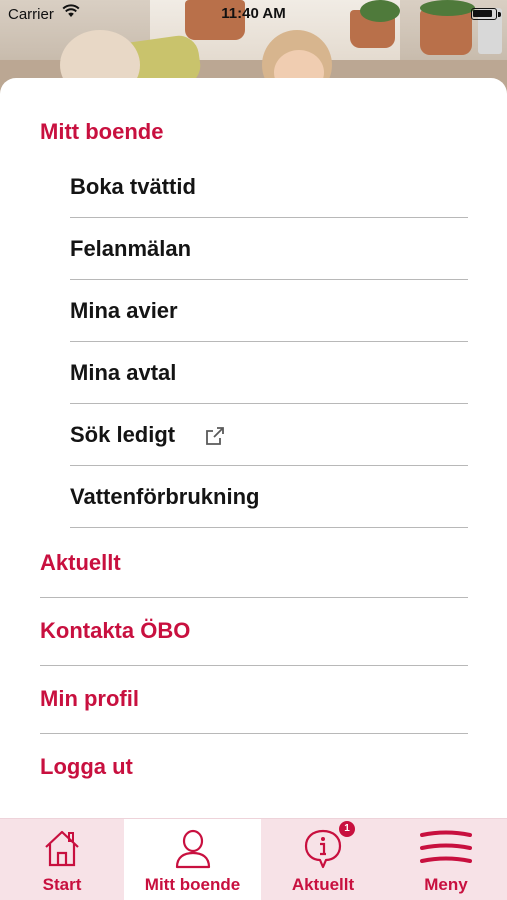 The image size is (507, 900). Describe the element at coordinates (269, 527) in the screenshot. I see `divider` at that location.